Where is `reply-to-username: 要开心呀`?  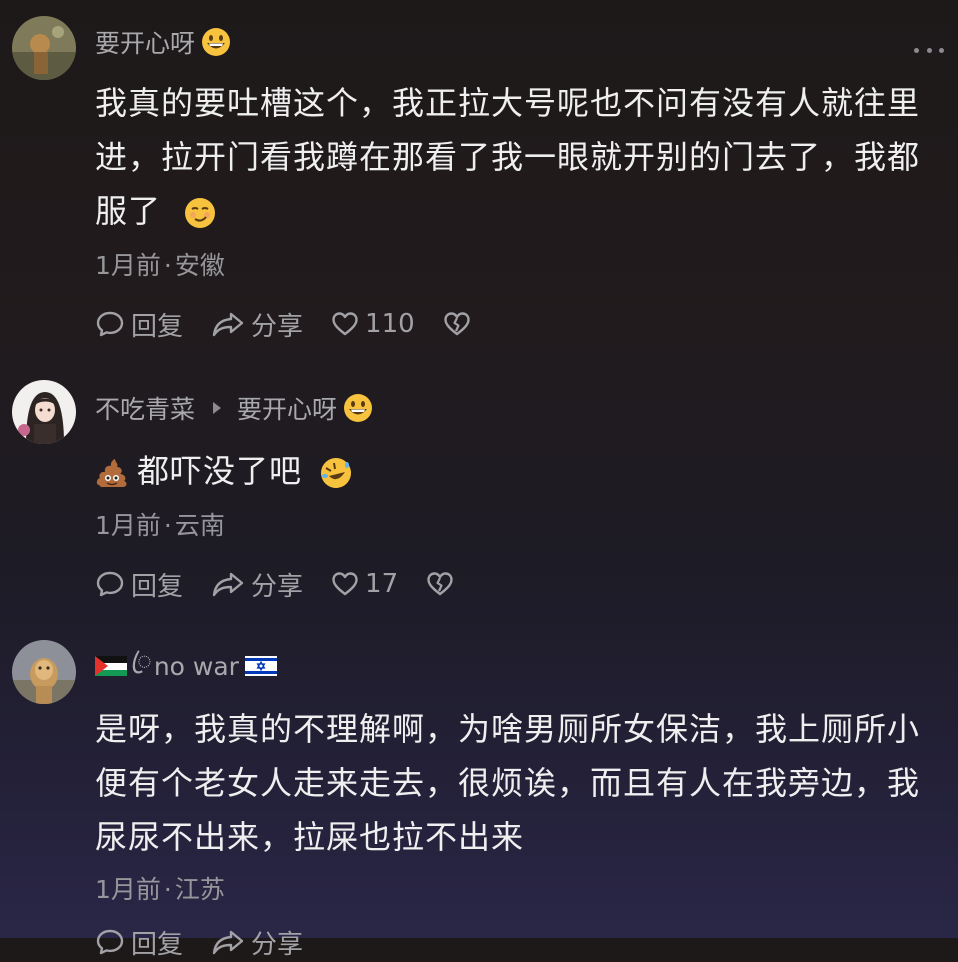
reply-to-username: 要开心呀 is located at coordinates (287, 408).